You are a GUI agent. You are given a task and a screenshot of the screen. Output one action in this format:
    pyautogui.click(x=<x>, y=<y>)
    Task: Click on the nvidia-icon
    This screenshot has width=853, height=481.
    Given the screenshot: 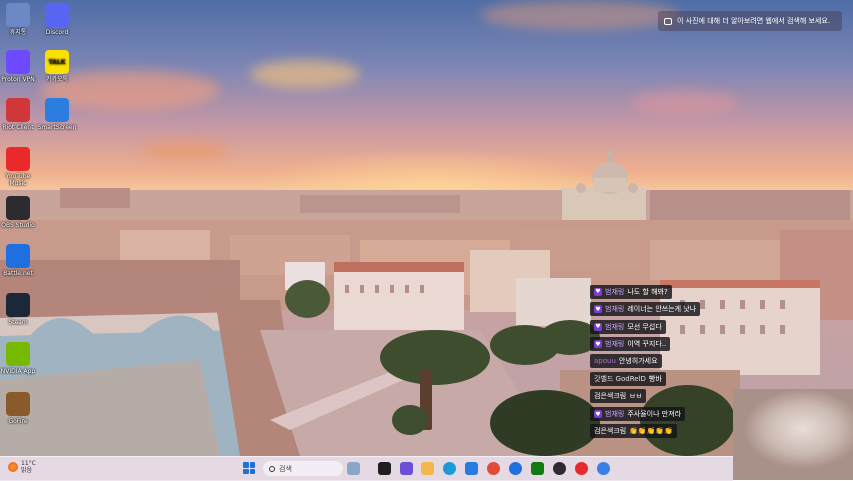 What is the action you would take?
    pyautogui.click(x=18, y=354)
    